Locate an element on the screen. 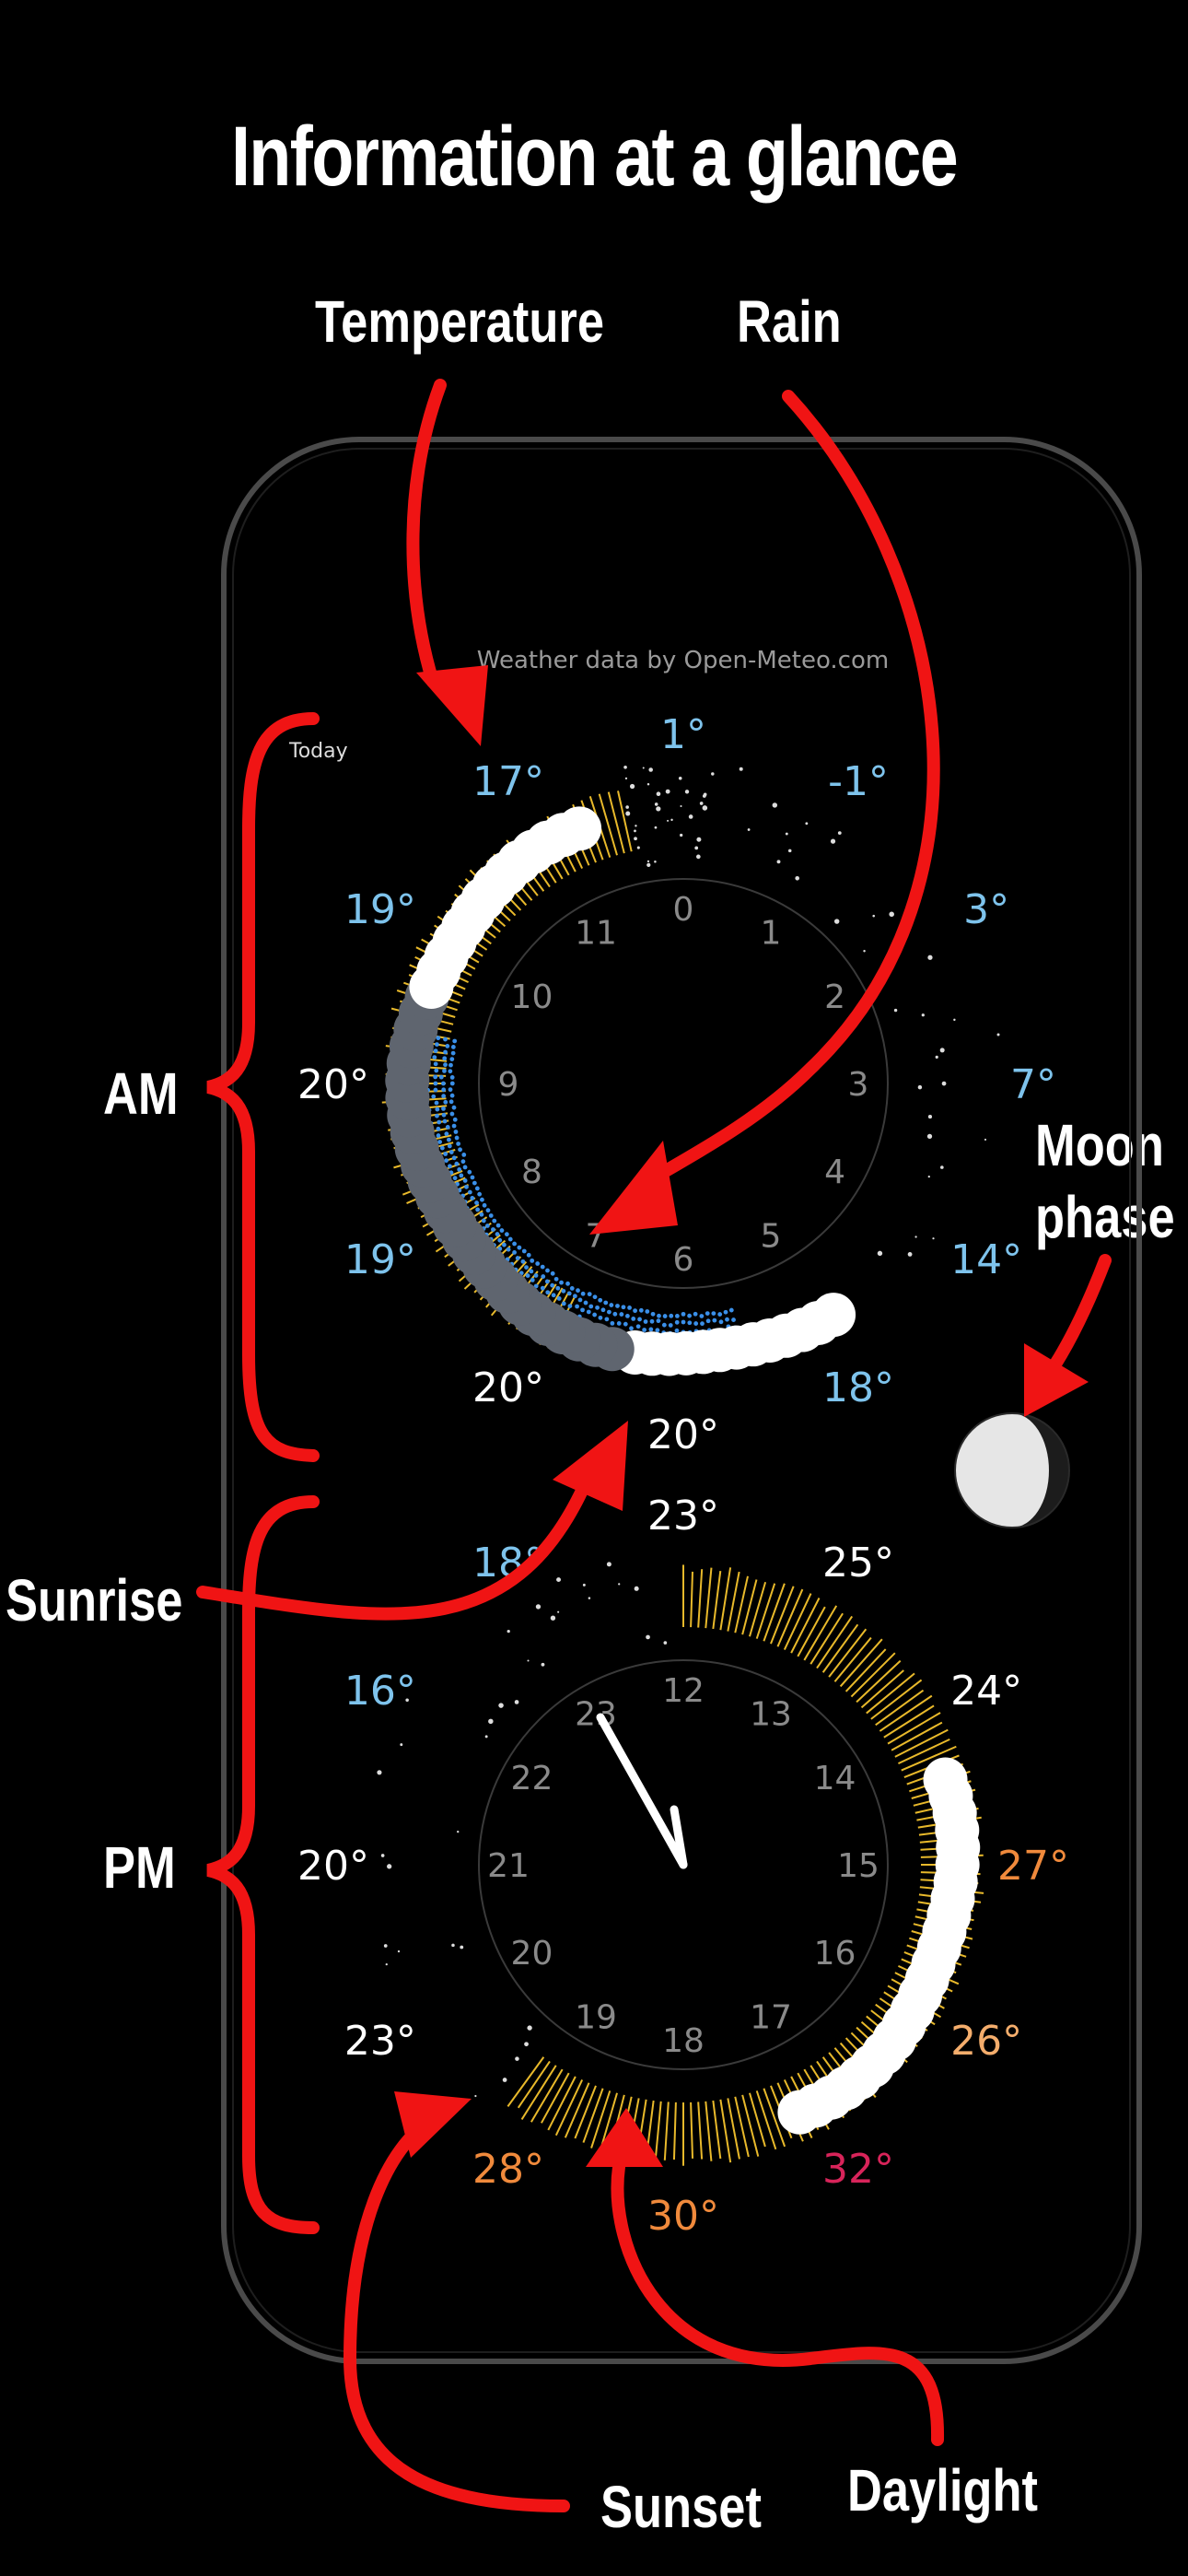  rain-arrowhead is located at coordinates (633, 1188).